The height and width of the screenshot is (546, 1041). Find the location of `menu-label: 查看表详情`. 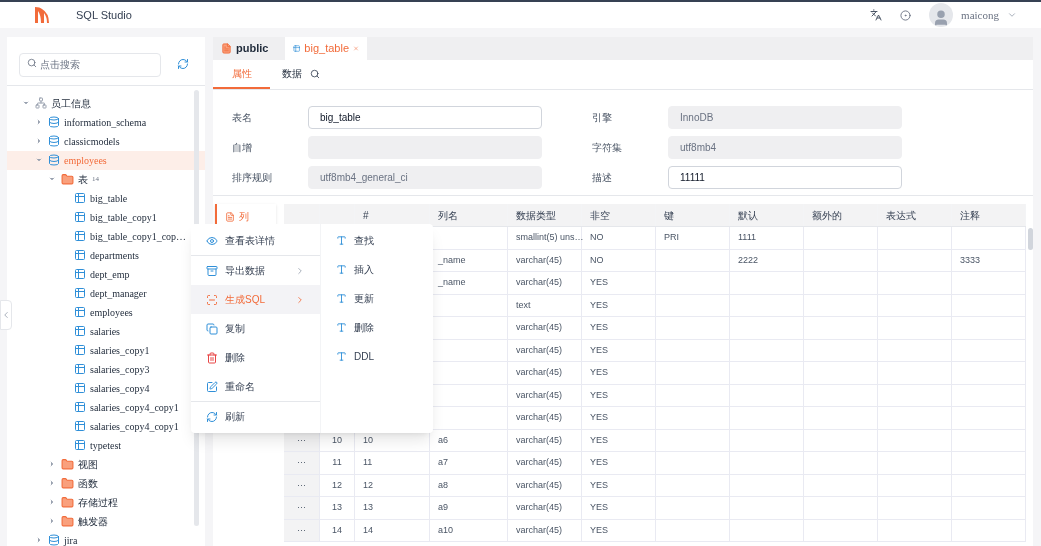

menu-label: 查看表详情 is located at coordinates (250, 241).